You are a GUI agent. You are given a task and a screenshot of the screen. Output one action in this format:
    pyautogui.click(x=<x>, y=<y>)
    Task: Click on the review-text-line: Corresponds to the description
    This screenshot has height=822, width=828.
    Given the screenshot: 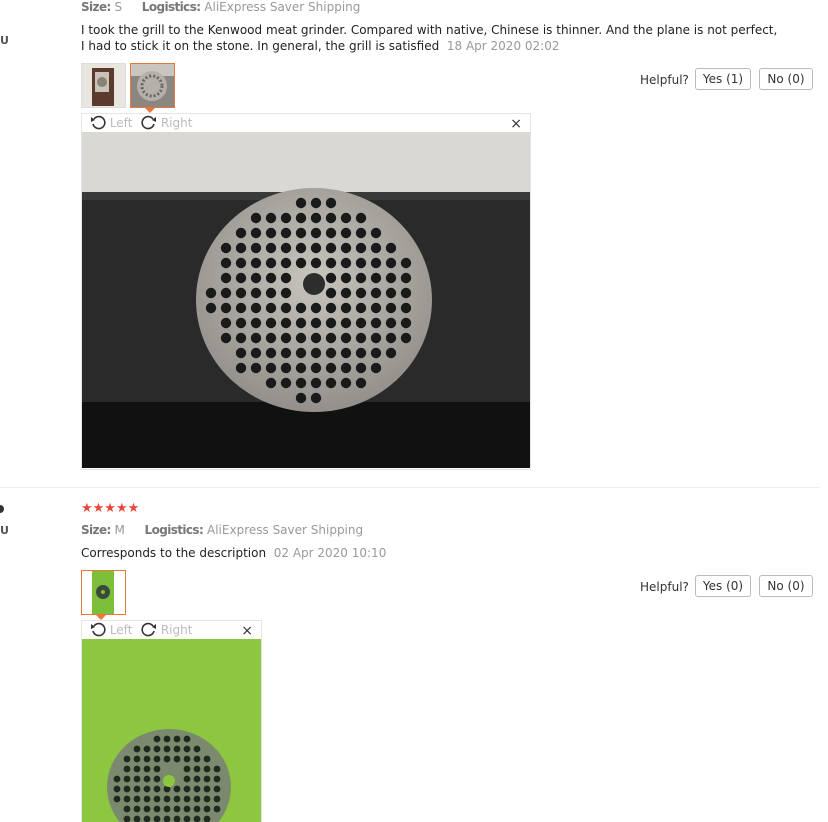 What is the action you would take?
    pyautogui.click(x=174, y=553)
    